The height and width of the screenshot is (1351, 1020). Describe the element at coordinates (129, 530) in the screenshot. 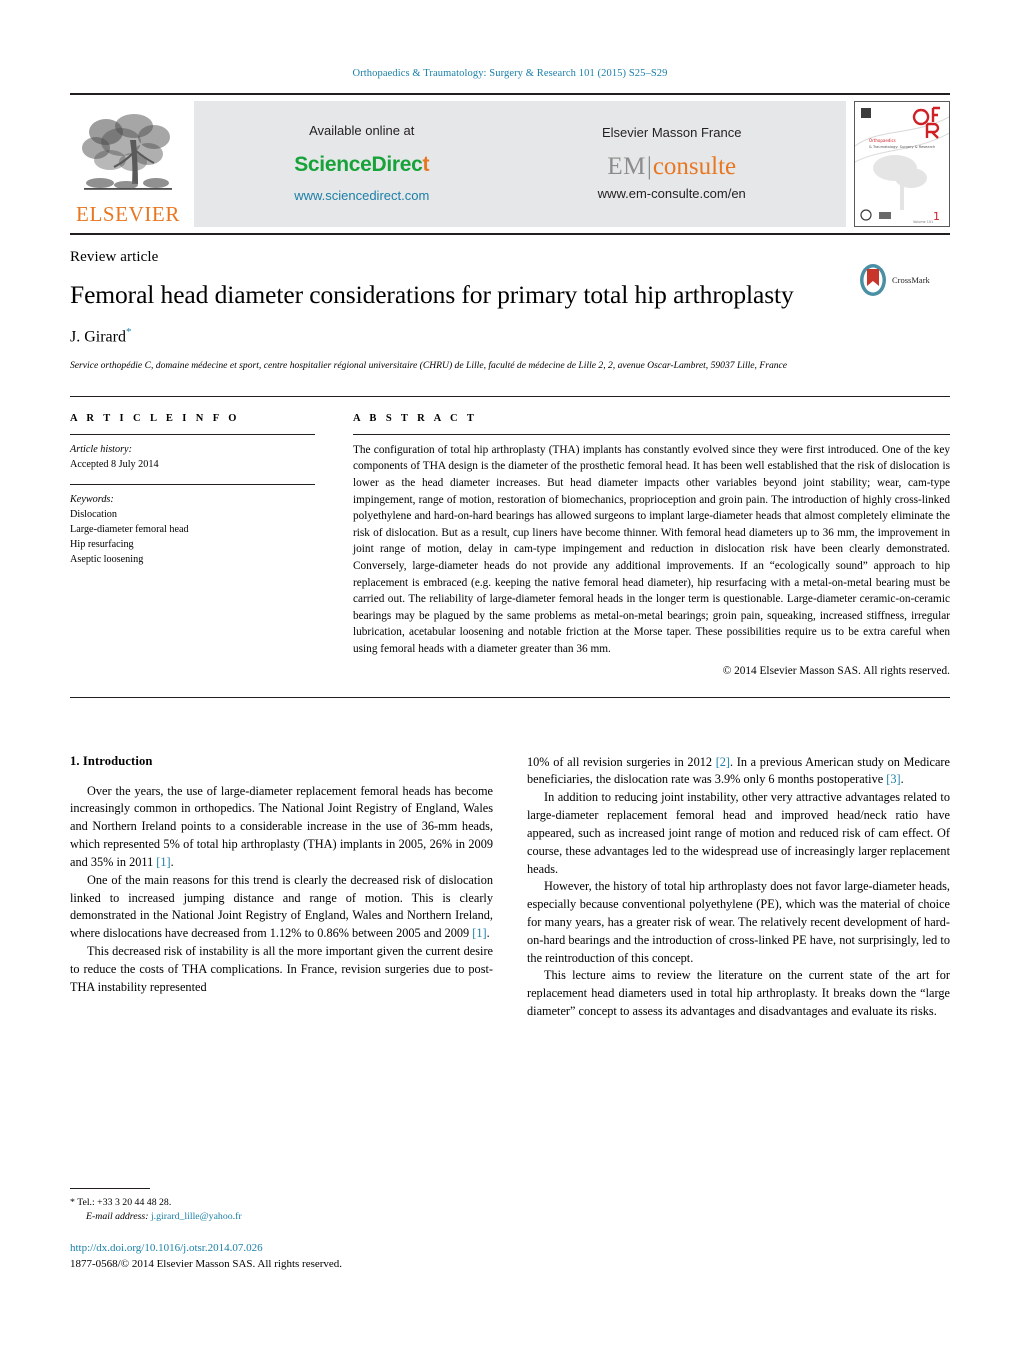

I see `keyword-item: Large-diameter femoral head` at that location.